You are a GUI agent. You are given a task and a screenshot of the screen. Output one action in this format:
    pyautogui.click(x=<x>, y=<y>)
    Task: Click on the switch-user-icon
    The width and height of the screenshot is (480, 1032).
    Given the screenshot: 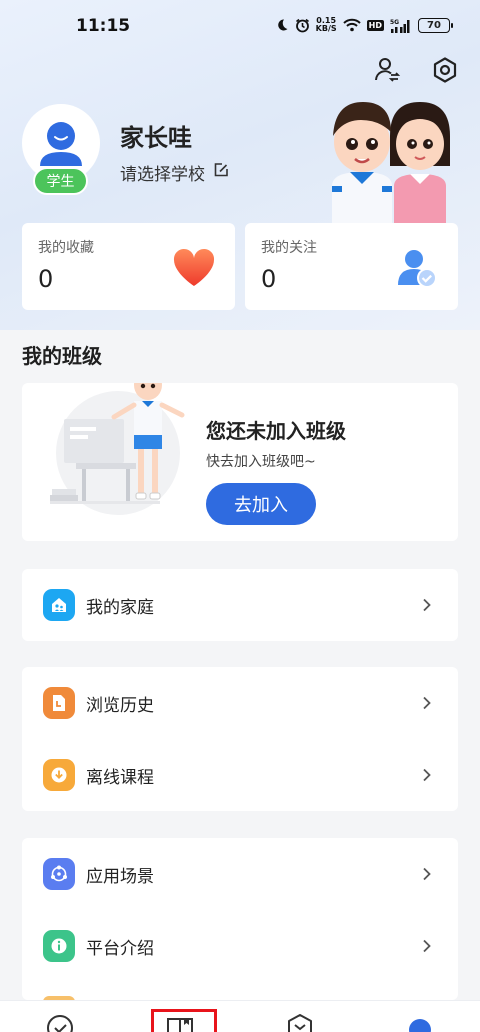 What is the action you would take?
    pyautogui.click(x=387, y=70)
    